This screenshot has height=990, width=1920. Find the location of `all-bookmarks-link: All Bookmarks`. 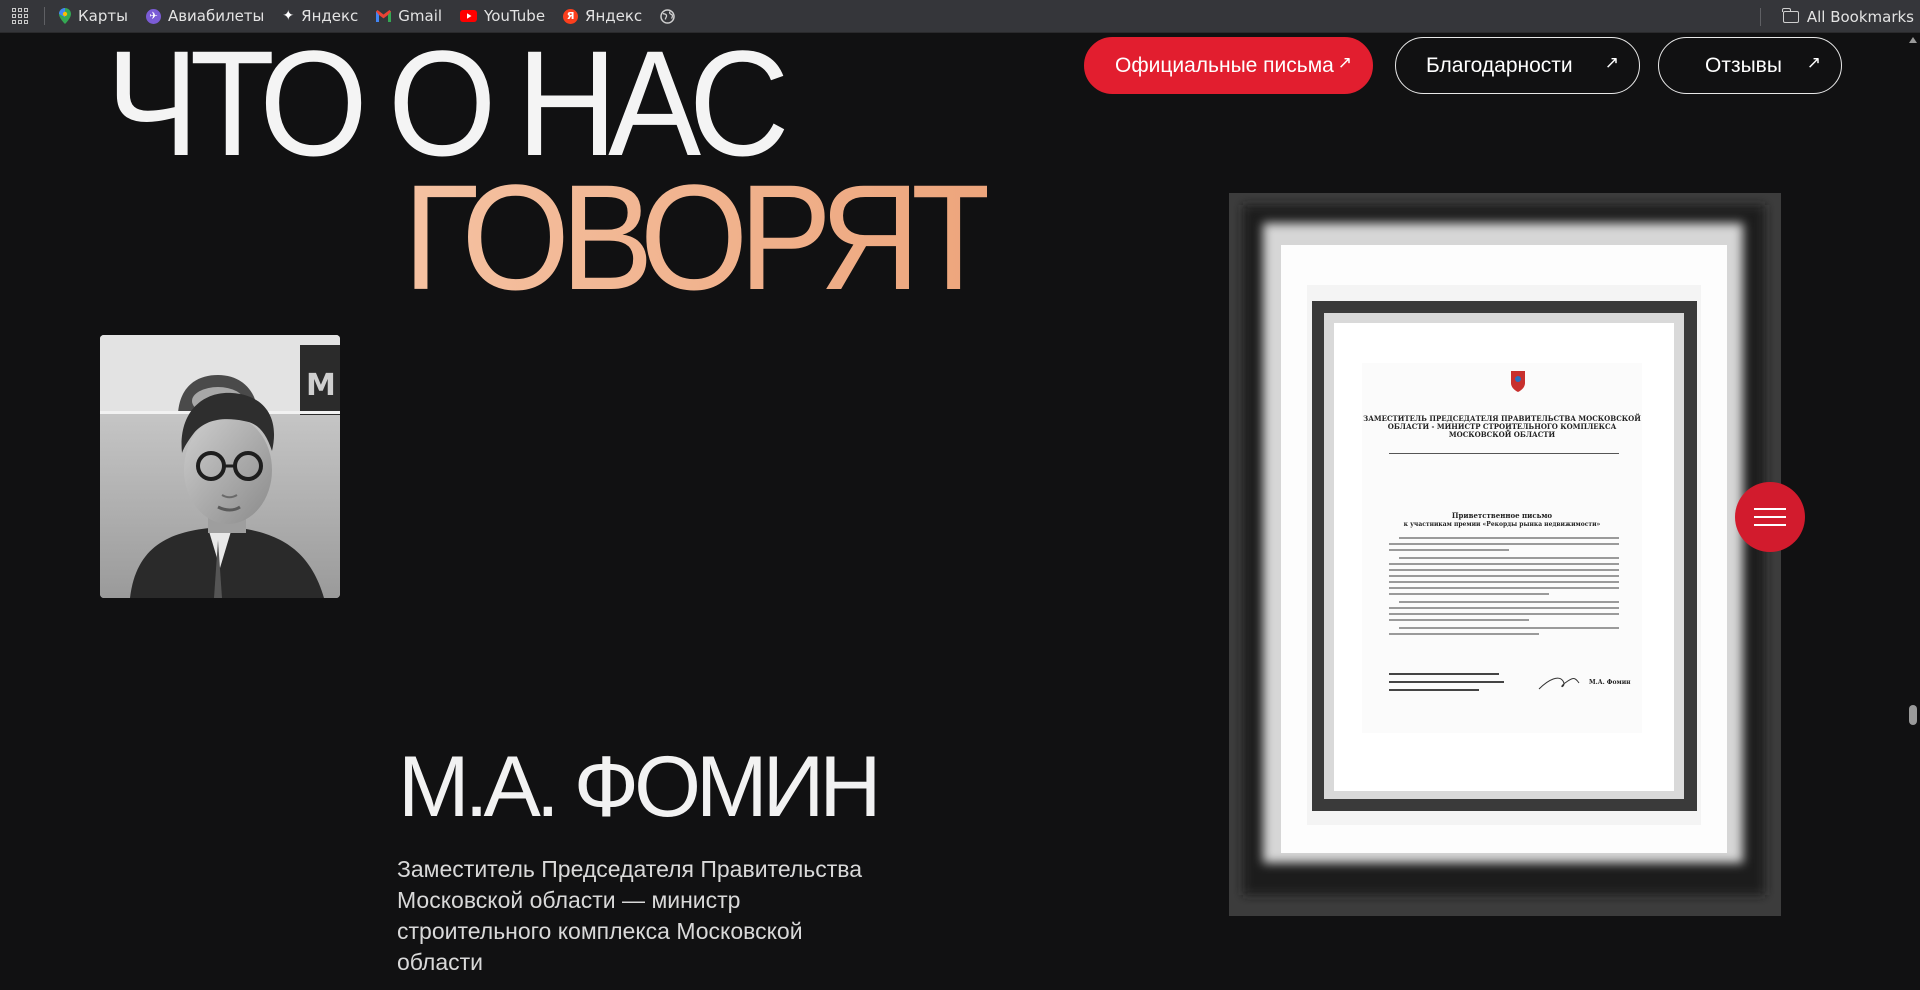

all-bookmarks-link: All Bookmarks is located at coordinates (1860, 17).